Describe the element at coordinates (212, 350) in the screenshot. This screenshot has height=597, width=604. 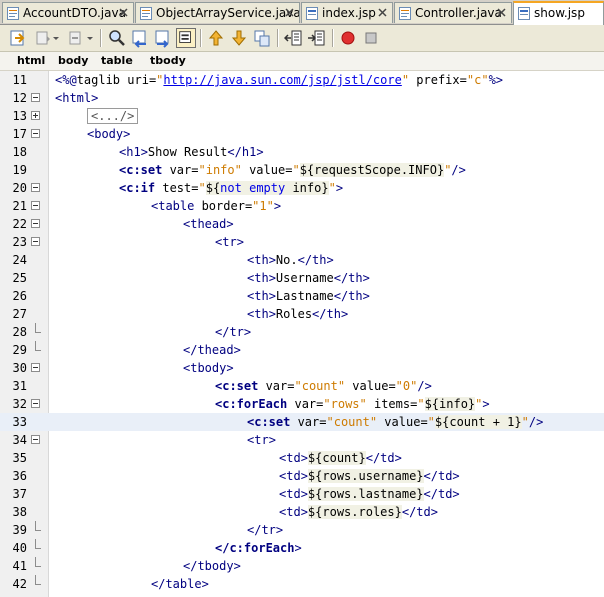
I see `code-text: </thead>` at that location.